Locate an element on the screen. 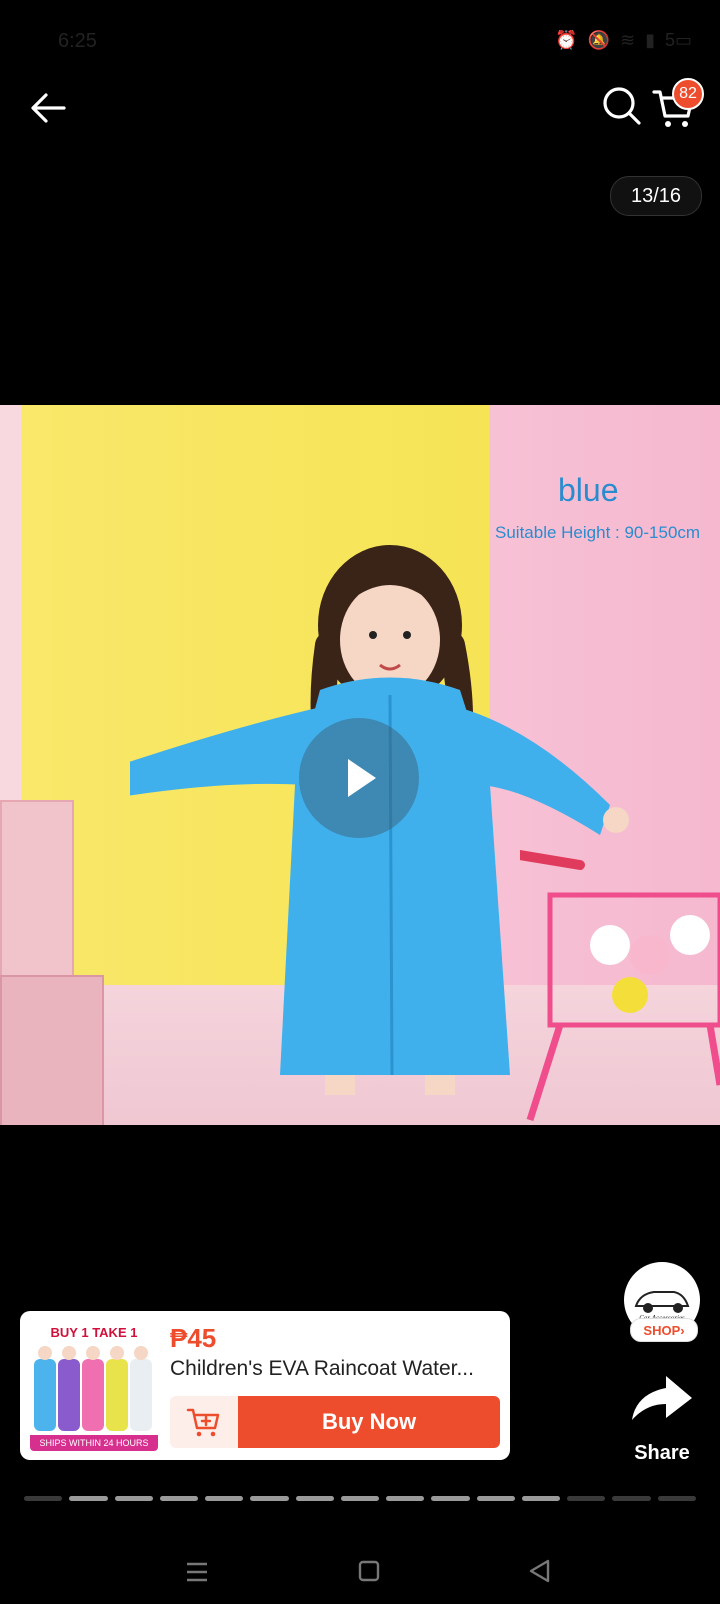 The image size is (720, 1604). home-button is located at coordinates (369, 1572).